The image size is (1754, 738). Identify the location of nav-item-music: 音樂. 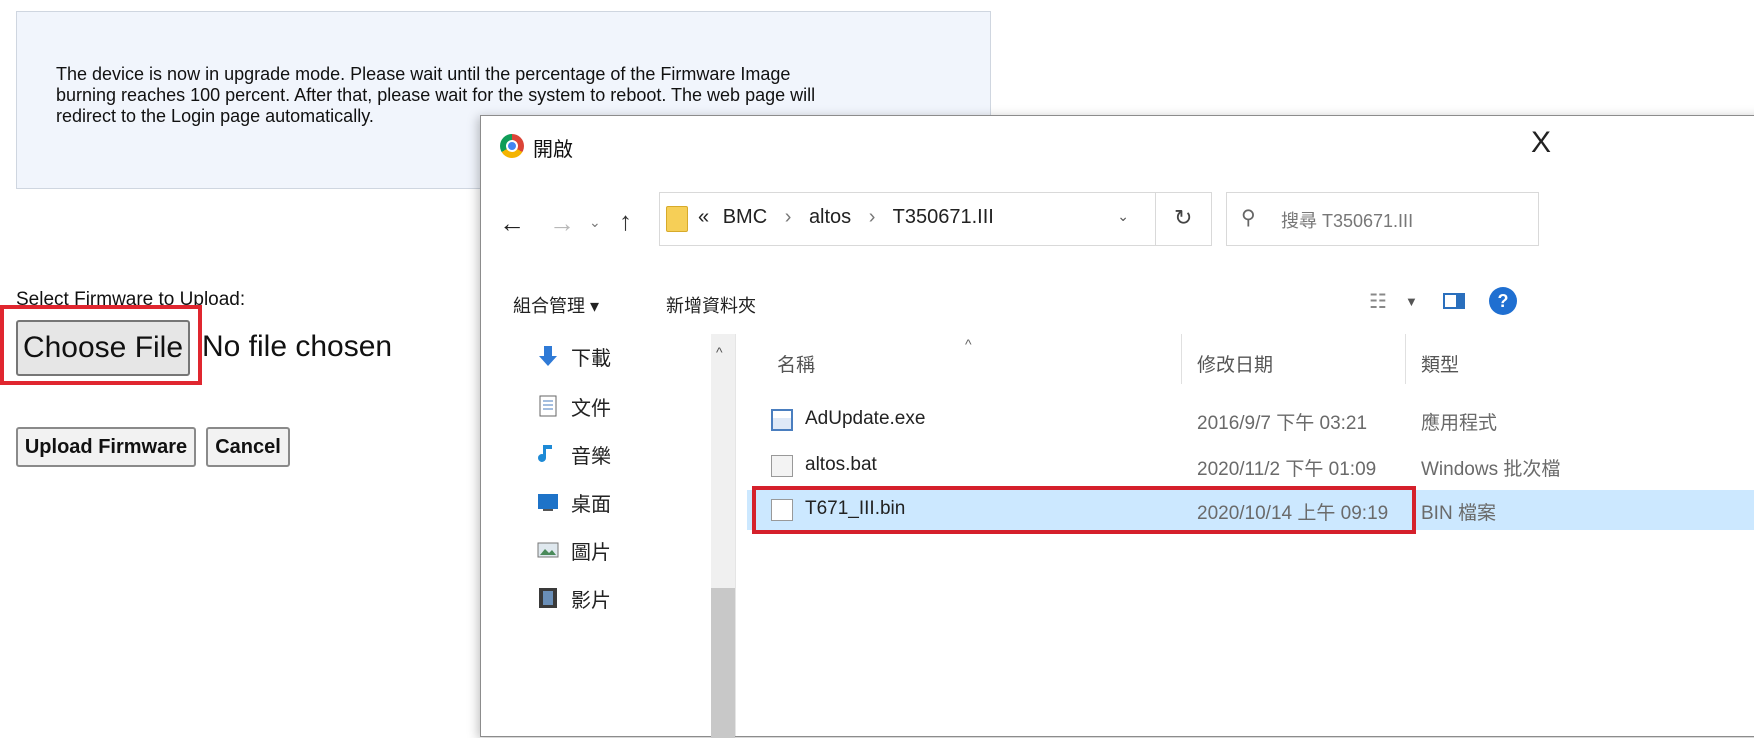
(574, 454).